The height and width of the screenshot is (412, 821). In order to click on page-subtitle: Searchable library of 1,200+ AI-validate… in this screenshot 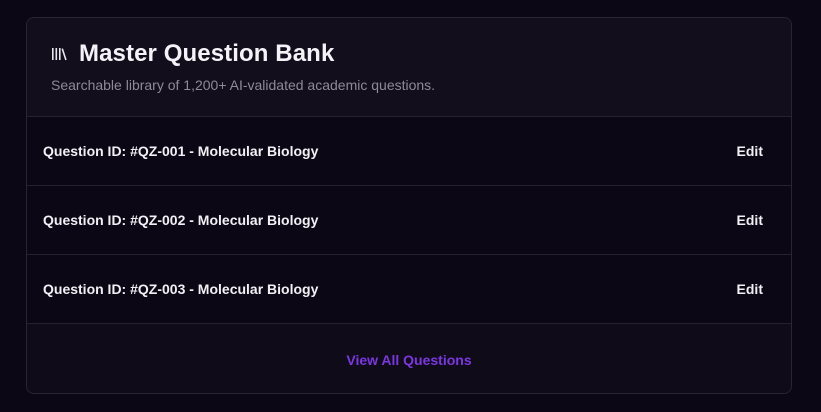, I will do `click(243, 85)`.